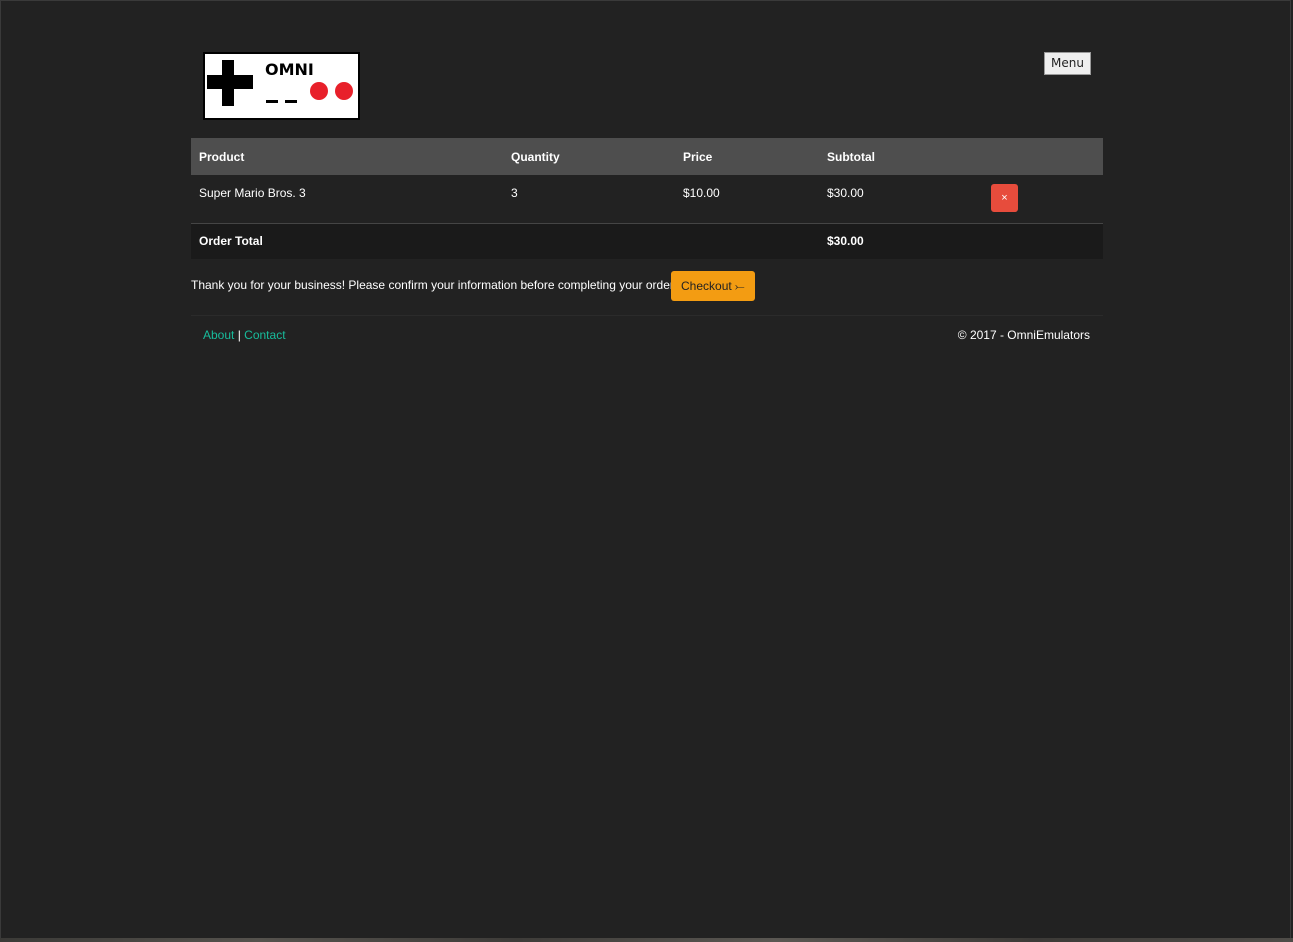  Describe the element at coordinates (514, 193) in the screenshot. I see `product-quantity: 3` at that location.